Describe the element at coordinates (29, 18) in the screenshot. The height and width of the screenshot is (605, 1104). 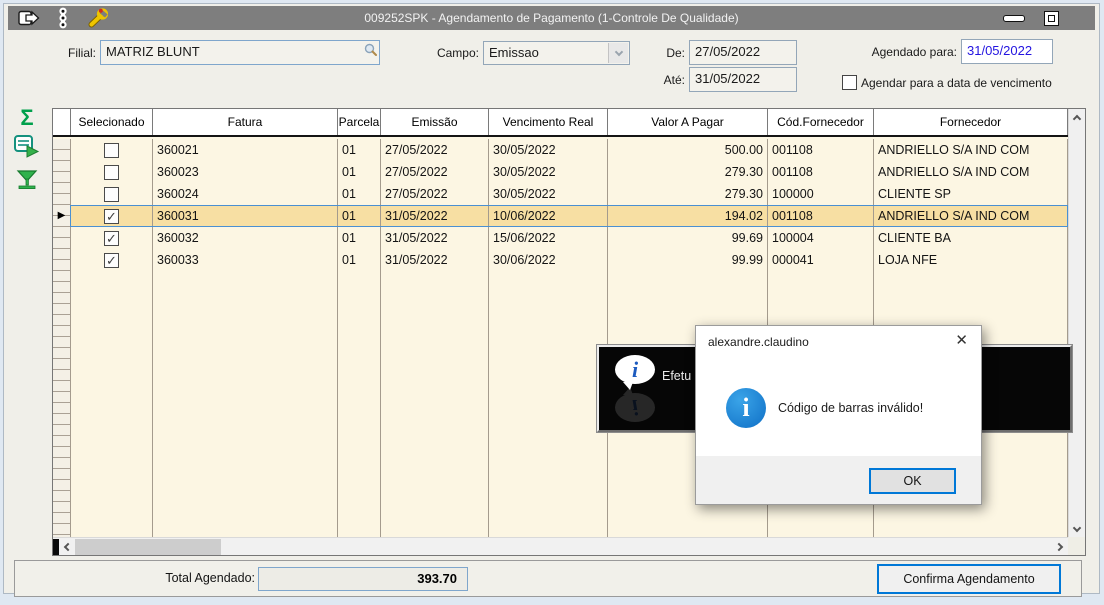
I see `exit-window-icon` at that location.